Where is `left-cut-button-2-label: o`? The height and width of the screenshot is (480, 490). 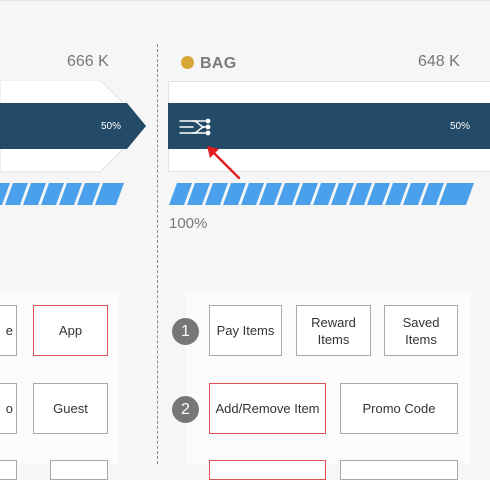 left-cut-button-2-label: o is located at coordinates (9, 408).